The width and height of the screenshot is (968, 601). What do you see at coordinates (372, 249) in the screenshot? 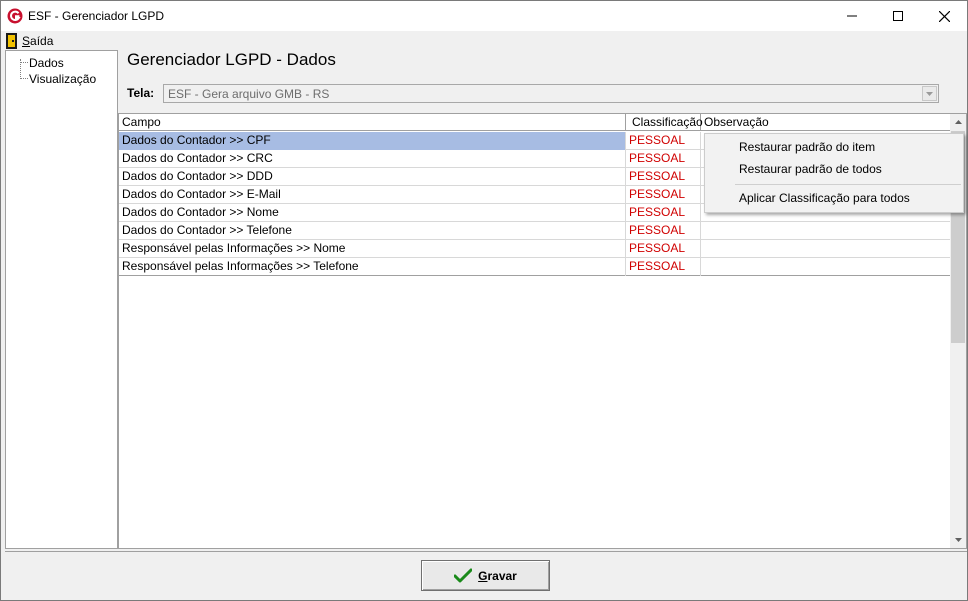
I see `cell-campo: Responsável pelas Informações >> Nome` at bounding box center [372, 249].